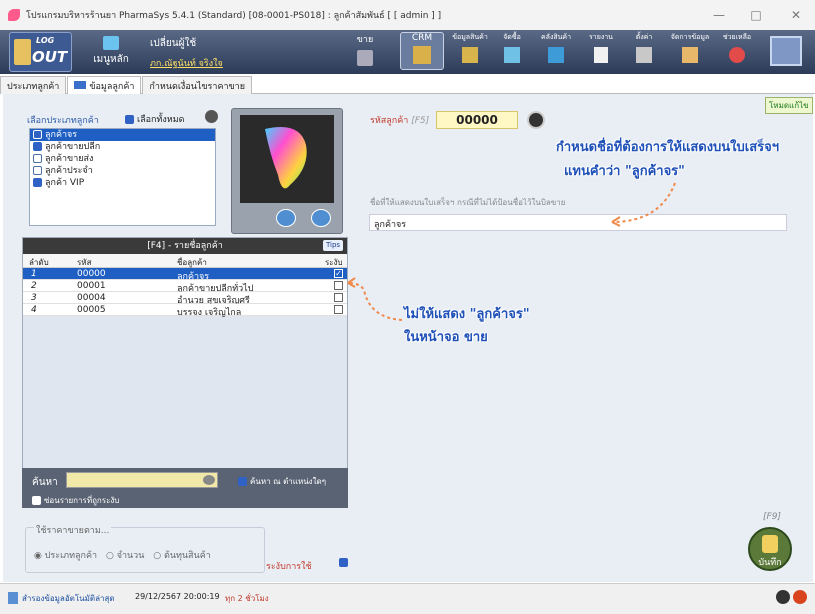 This screenshot has height=614, width=815. What do you see at coordinates (177, 596) in the screenshot?
I see `backup-date: 29/12/2567 20:00:19` at bounding box center [177, 596].